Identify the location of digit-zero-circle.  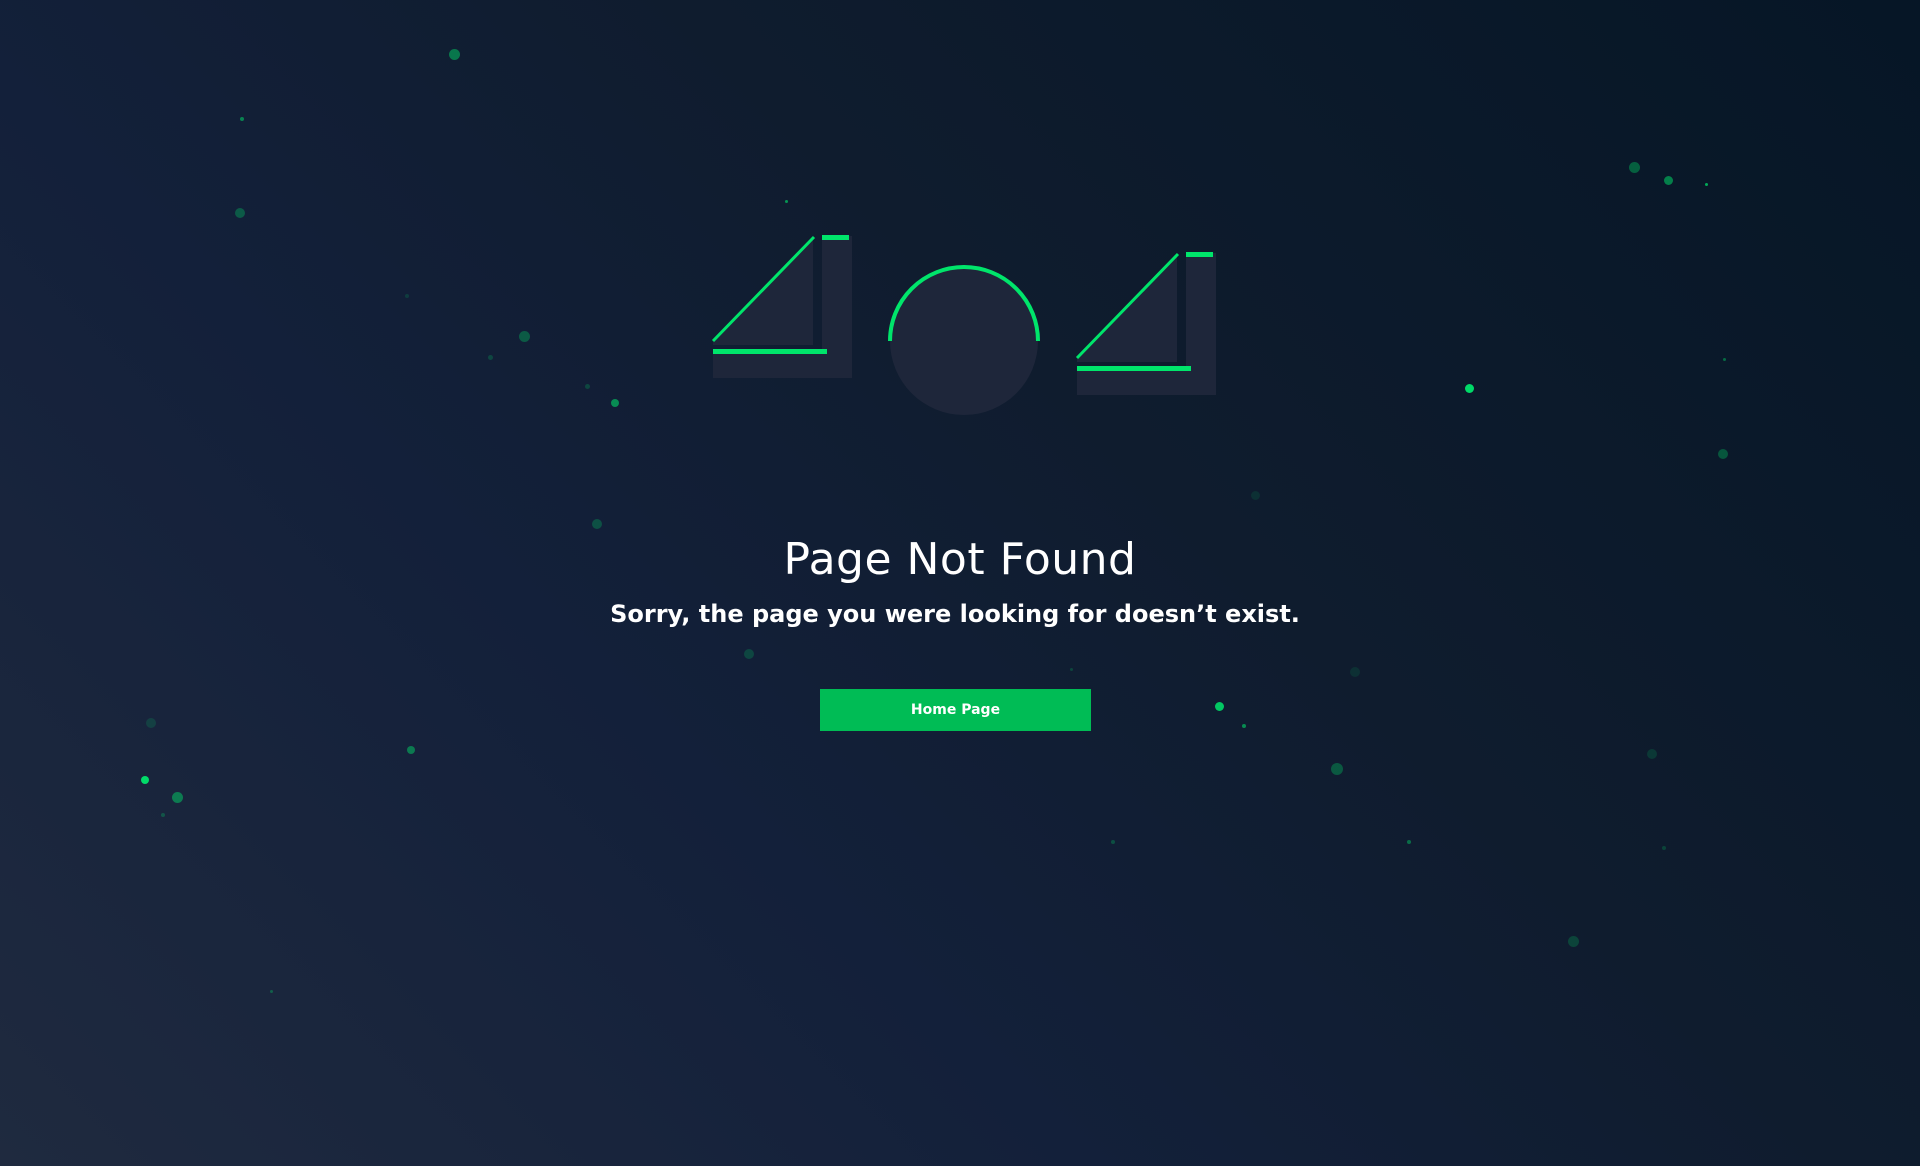
(964, 340).